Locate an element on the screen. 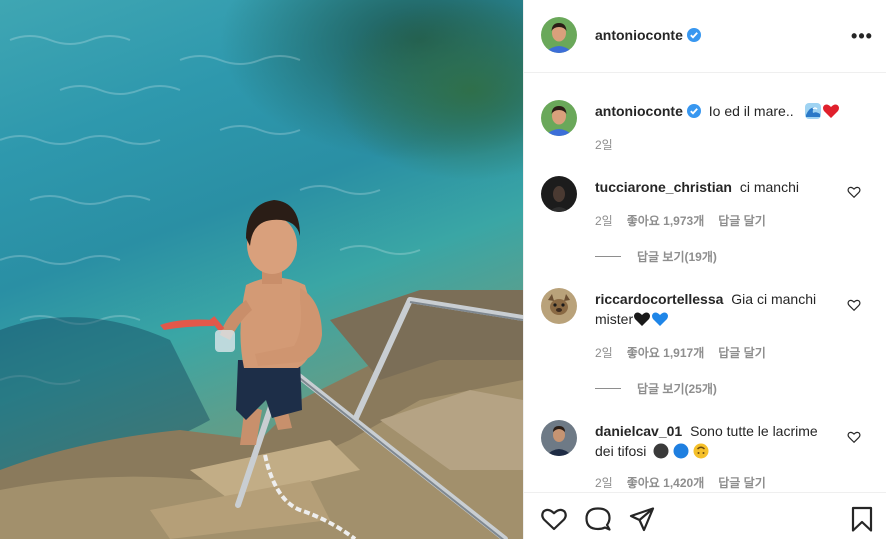  comment-body: ci manchi is located at coordinates (769, 187).